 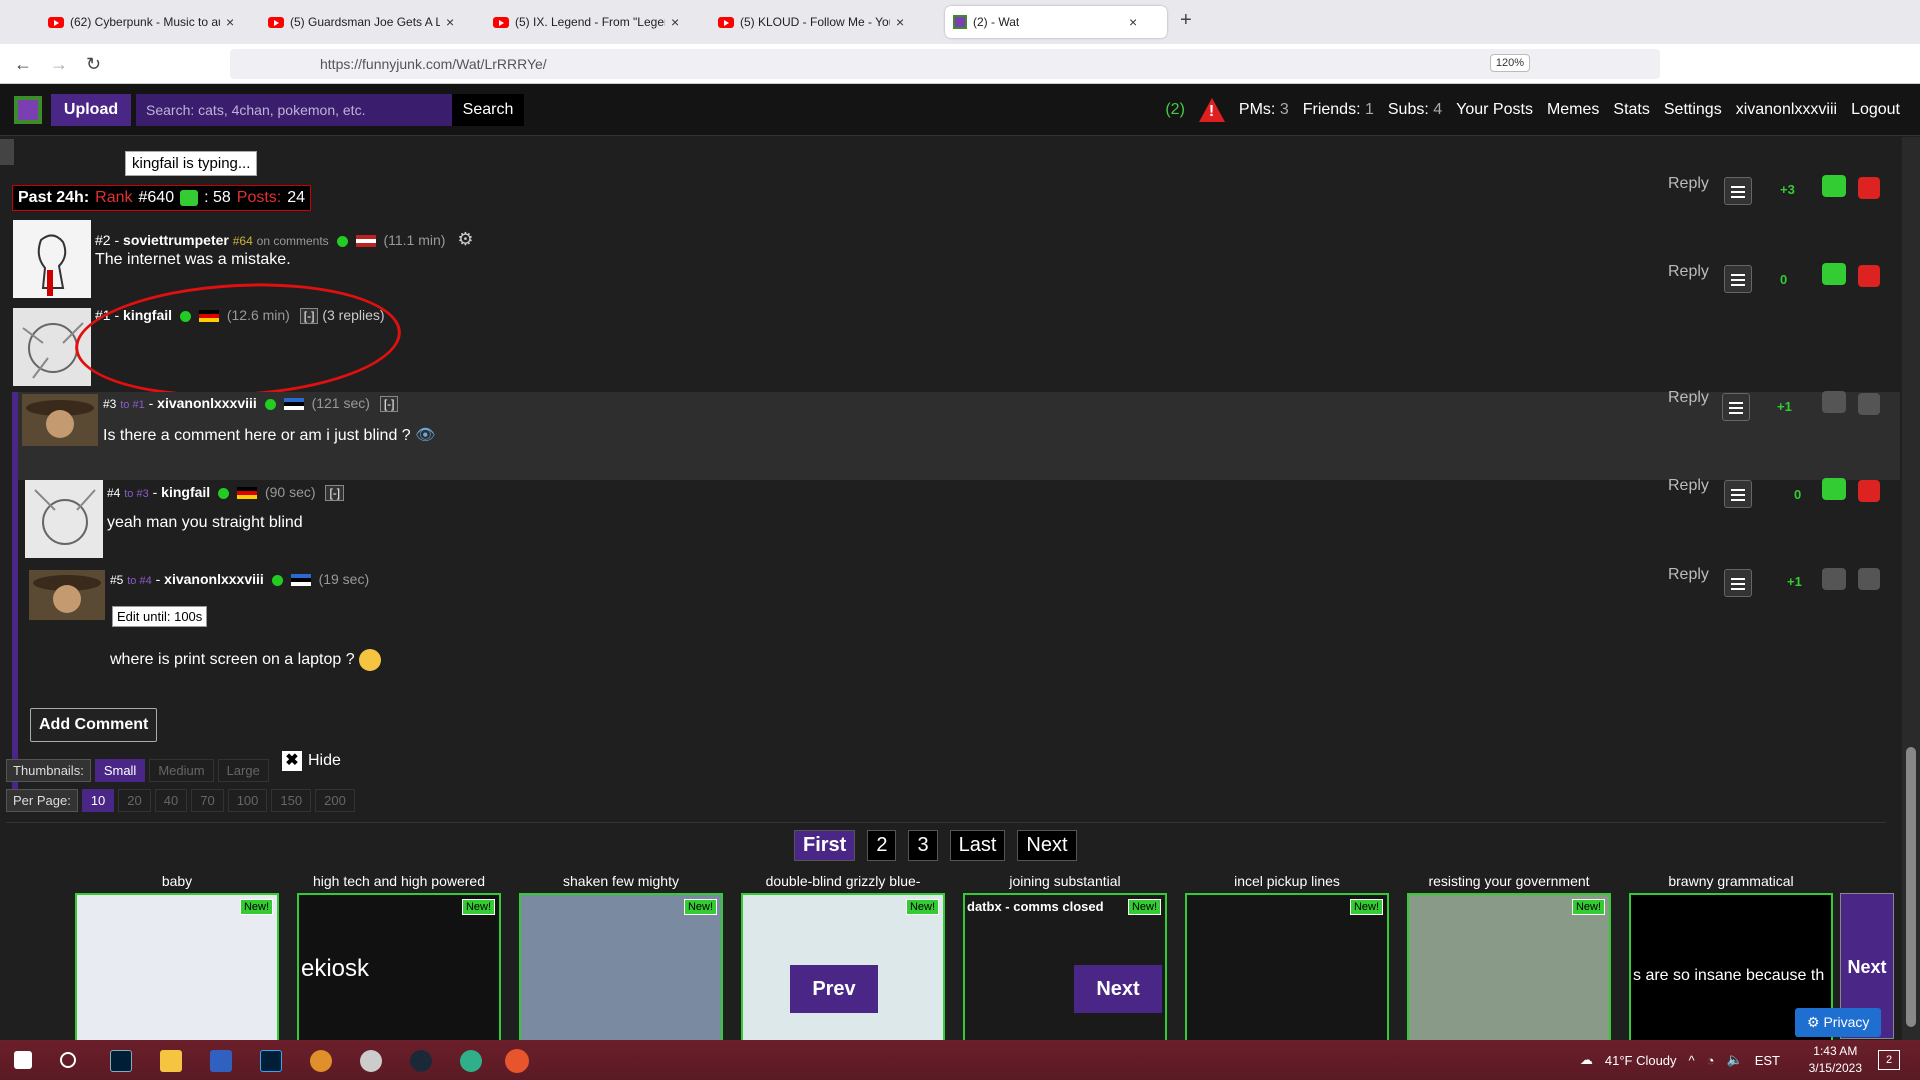 What do you see at coordinates (1641, 1060) in the screenshot?
I see `weather: 41°F Cloudy` at bounding box center [1641, 1060].